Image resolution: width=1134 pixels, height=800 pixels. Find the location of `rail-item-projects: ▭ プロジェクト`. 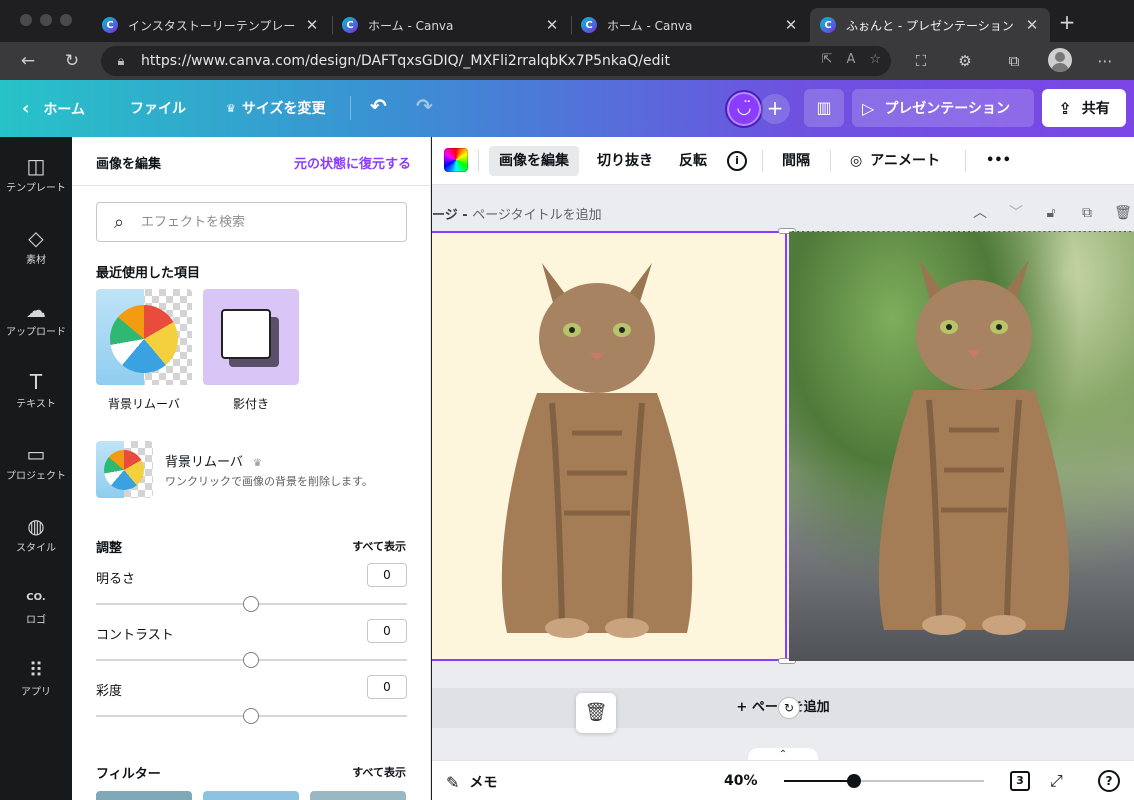

rail-item-projects: ▭ プロジェクト is located at coordinates (36, 461).